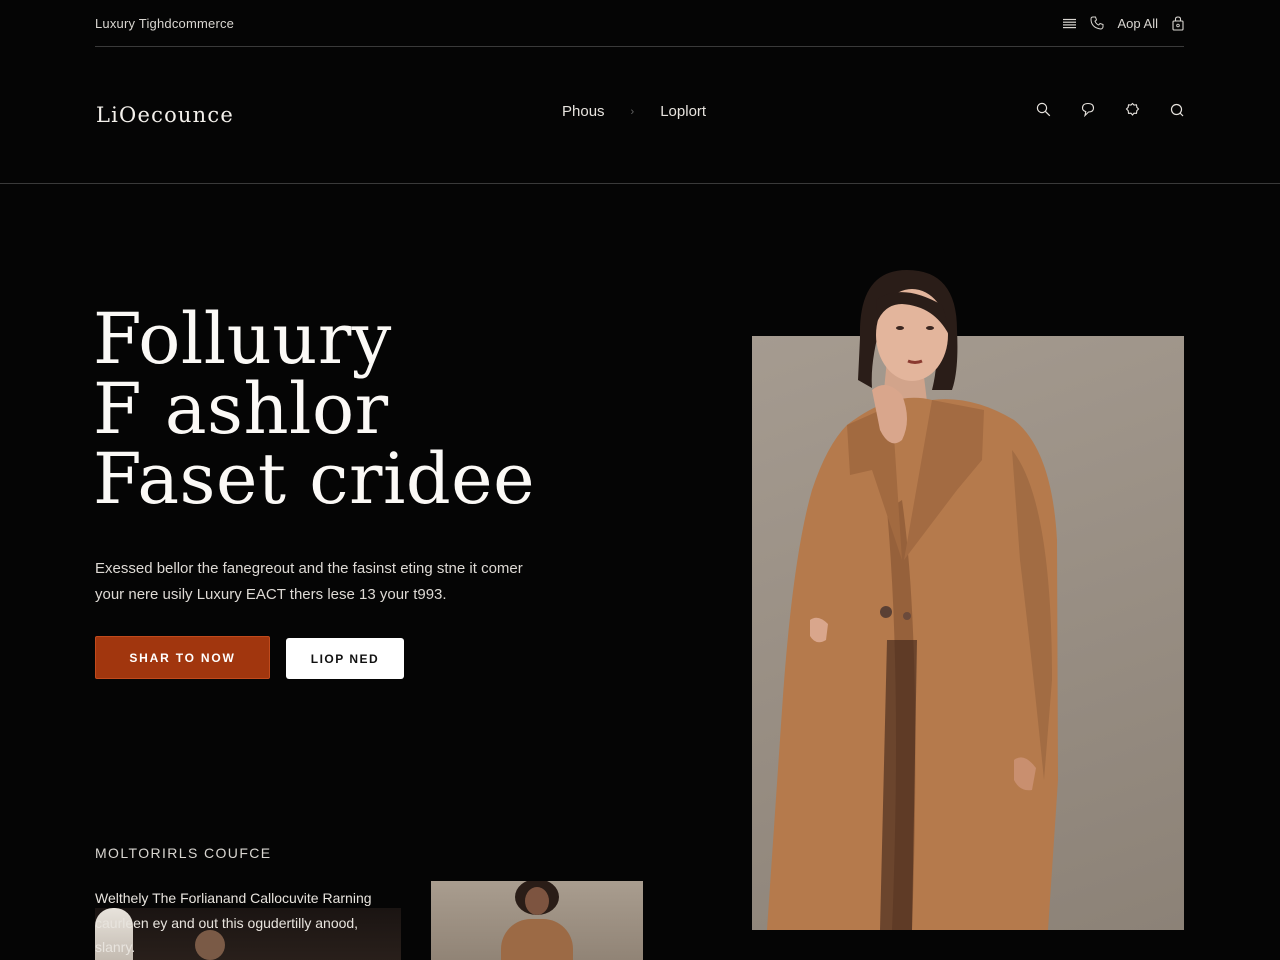  What do you see at coordinates (241, 409) in the screenshot?
I see `hero-title-line: F ashlor` at bounding box center [241, 409].